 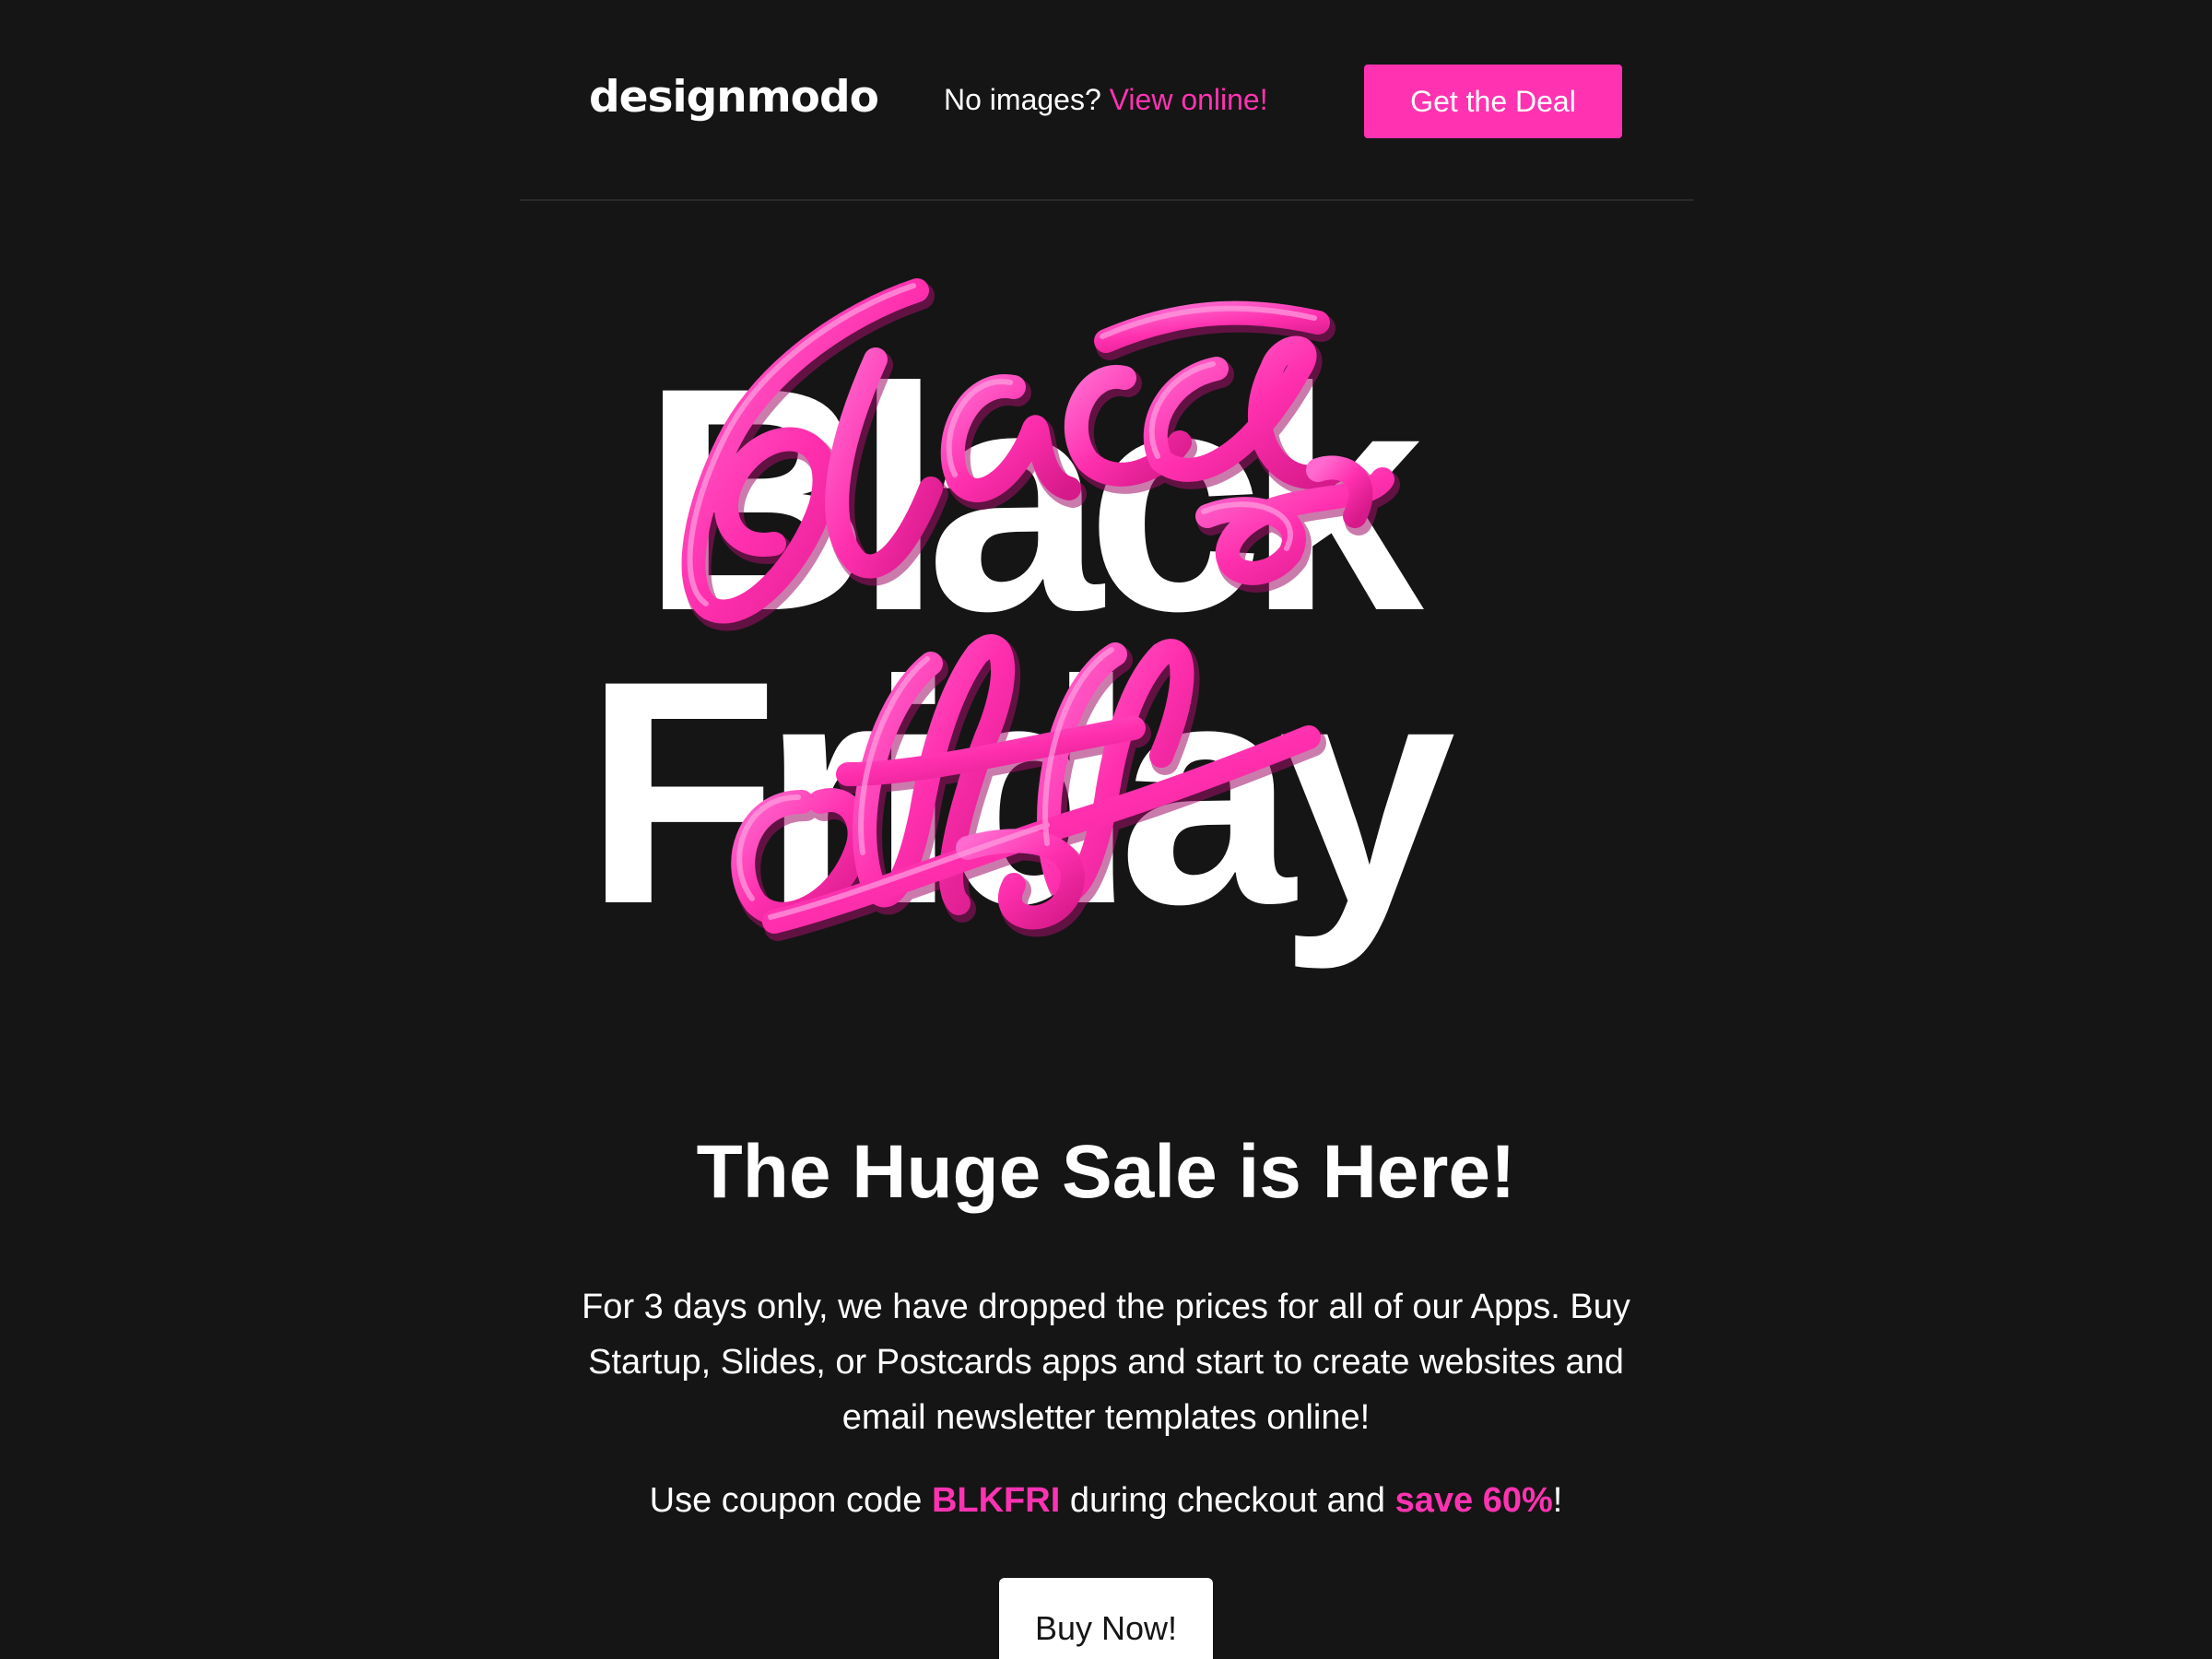 I want to click on no-images-label: No images?, so click(x=1022, y=99).